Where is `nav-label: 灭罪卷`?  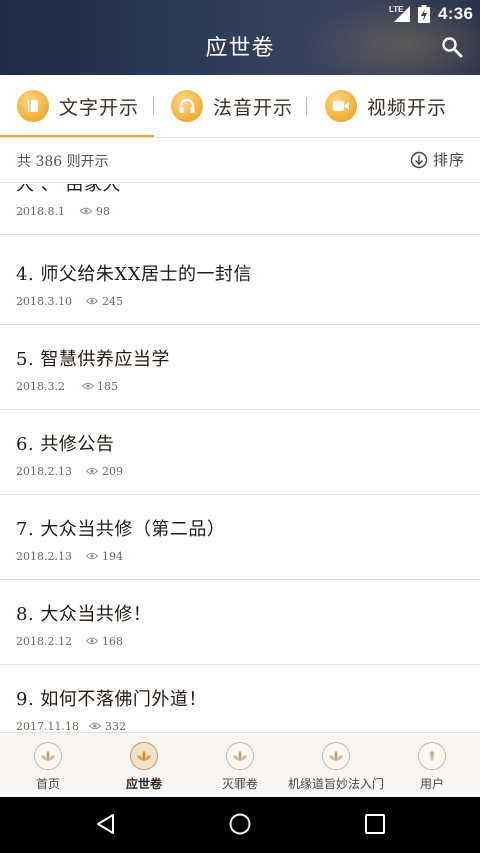
nav-label: 灭罪卷 is located at coordinates (239, 784).